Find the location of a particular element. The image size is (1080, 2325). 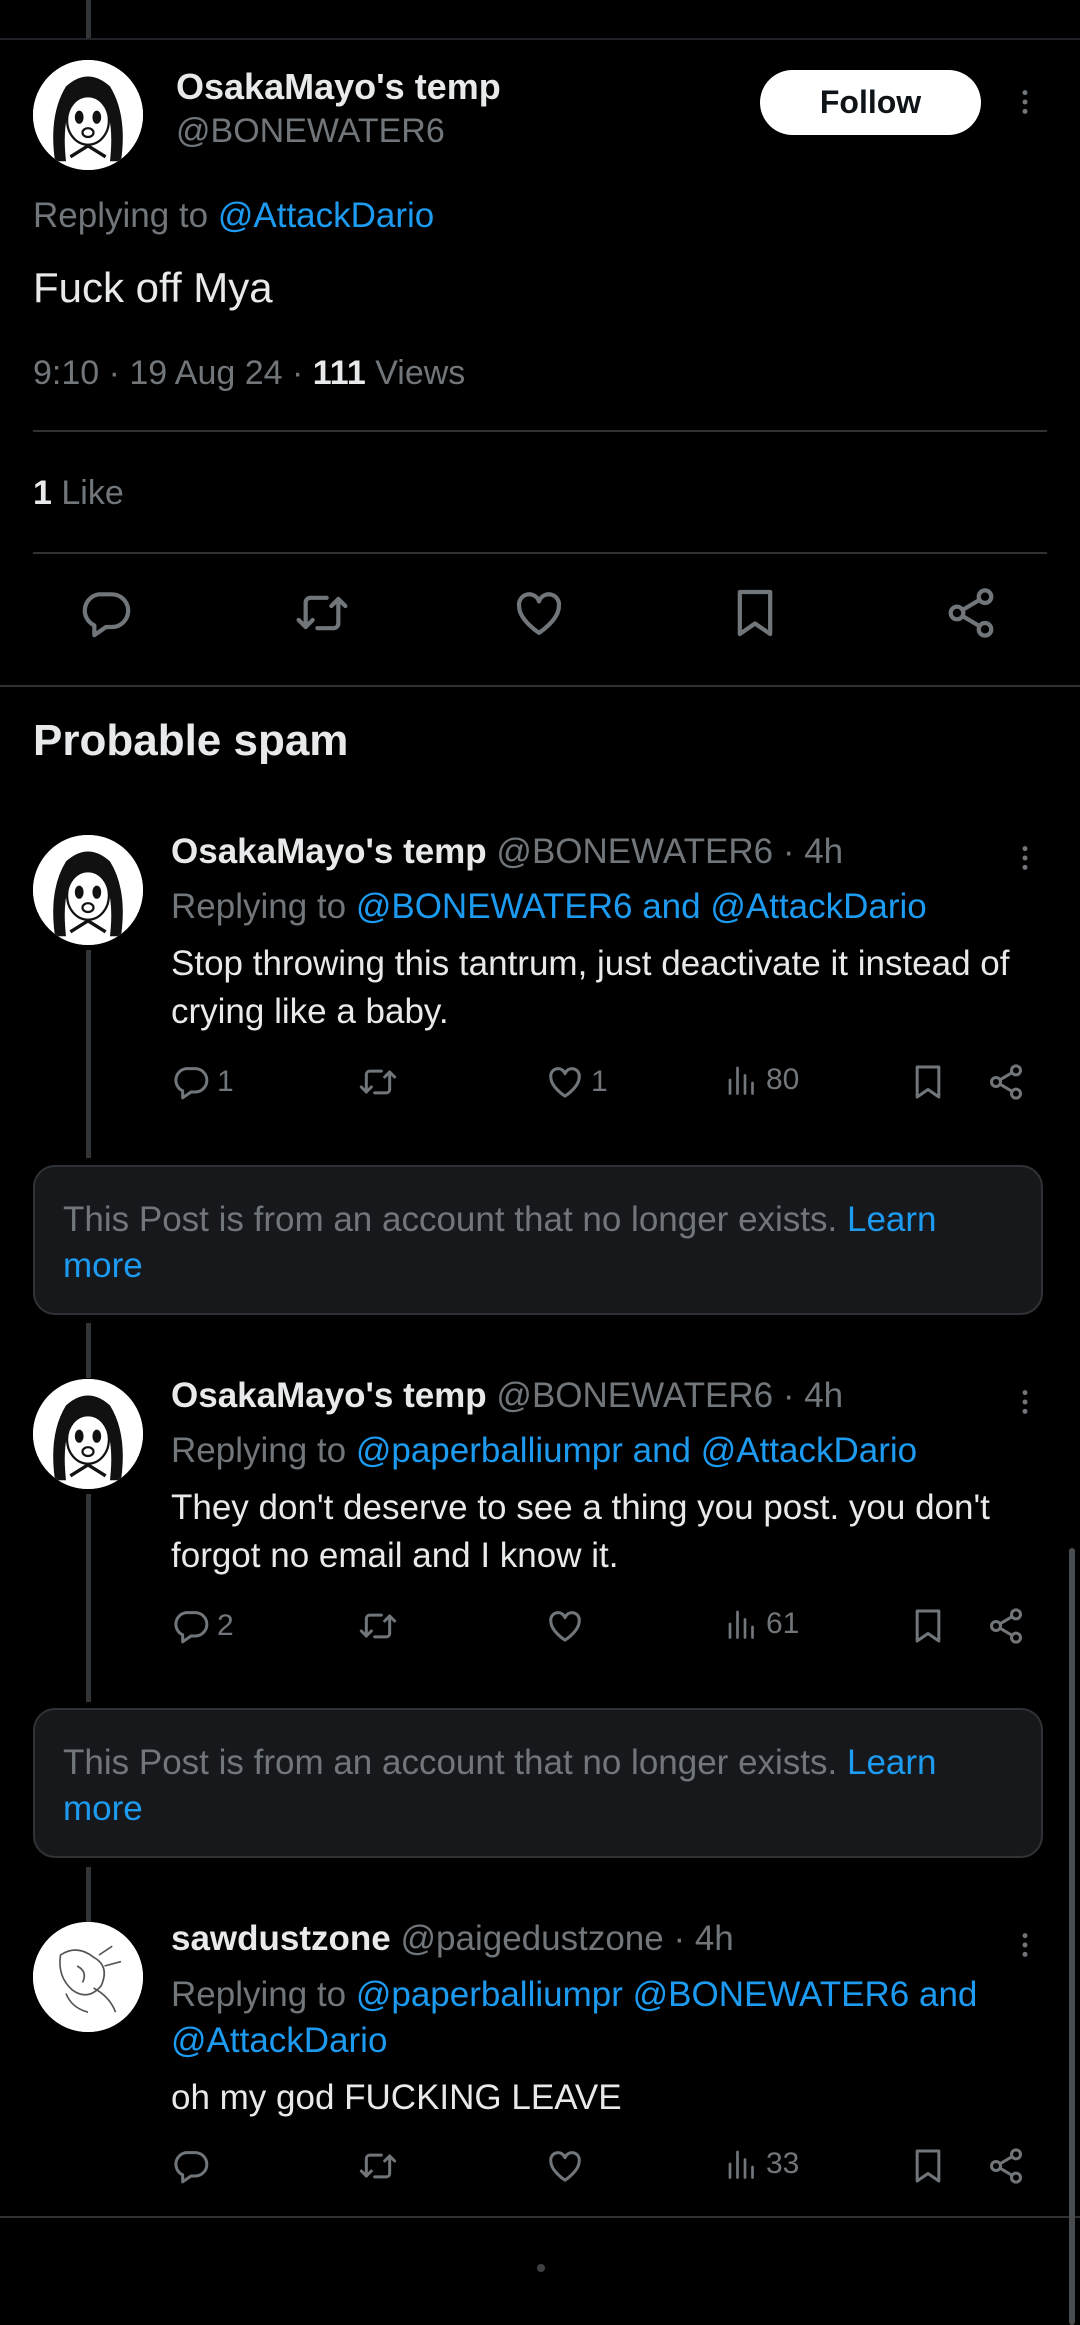

views-count: 111 is located at coordinates (339, 373).